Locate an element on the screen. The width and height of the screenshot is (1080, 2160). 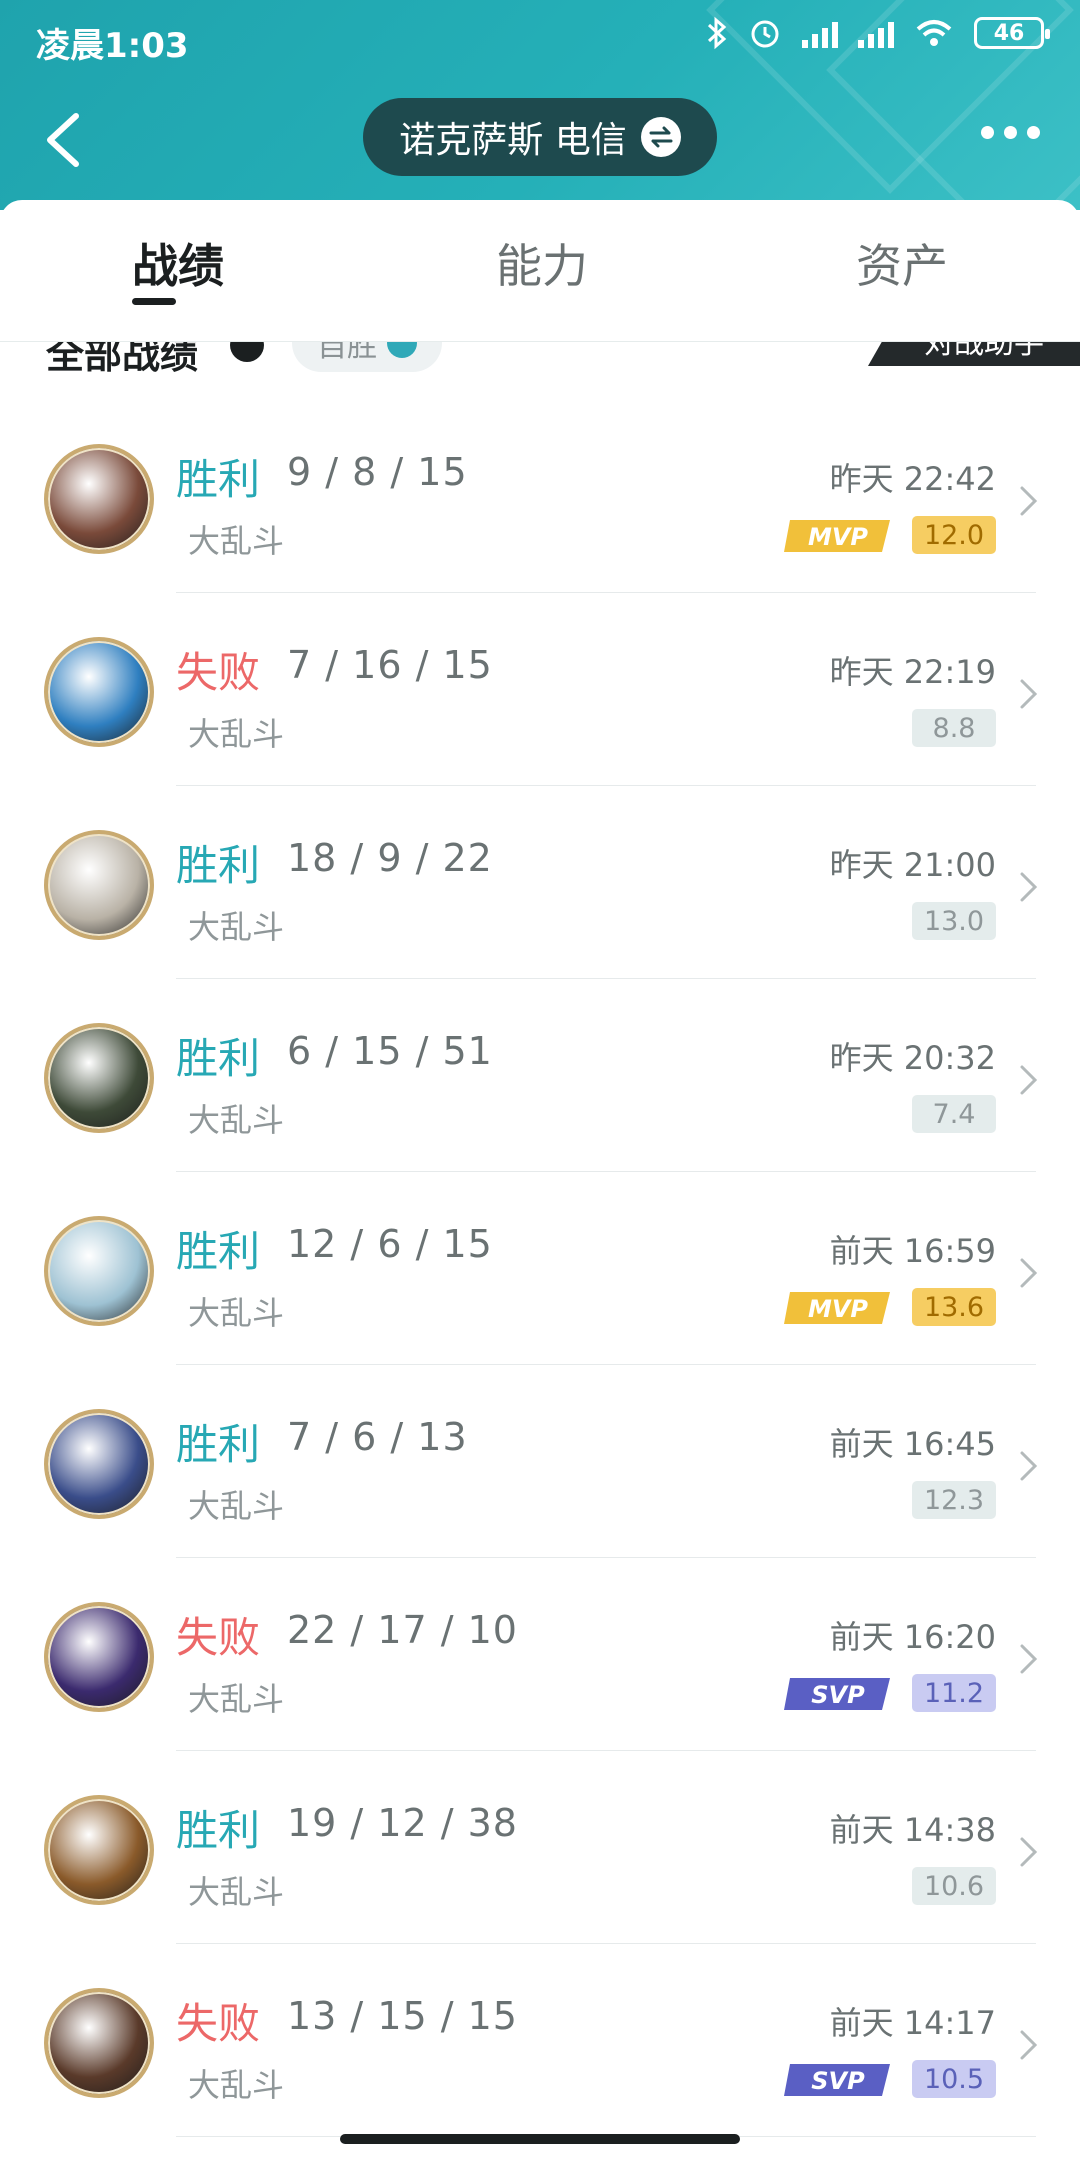
match-time: 前天 16:45 is located at coordinates (912, 1444).